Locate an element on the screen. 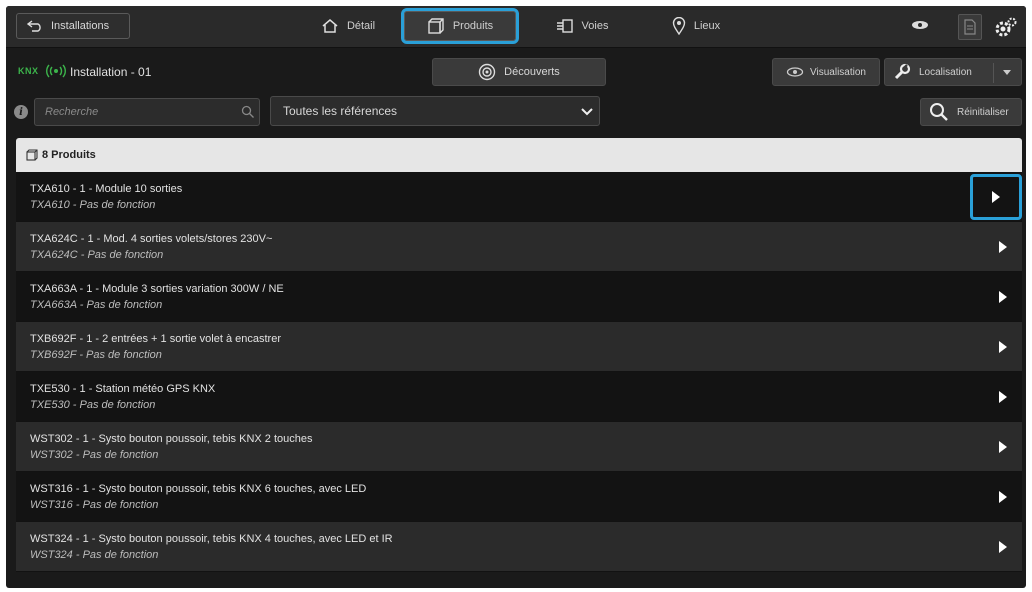  reset-filters-button: Réinitialiser is located at coordinates (971, 112).